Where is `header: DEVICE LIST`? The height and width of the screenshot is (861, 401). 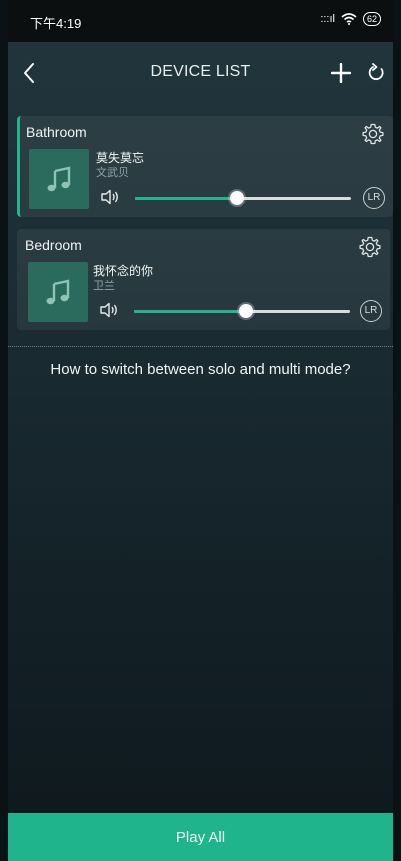
header: DEVICE LIST is located at coordinates (200, 73).